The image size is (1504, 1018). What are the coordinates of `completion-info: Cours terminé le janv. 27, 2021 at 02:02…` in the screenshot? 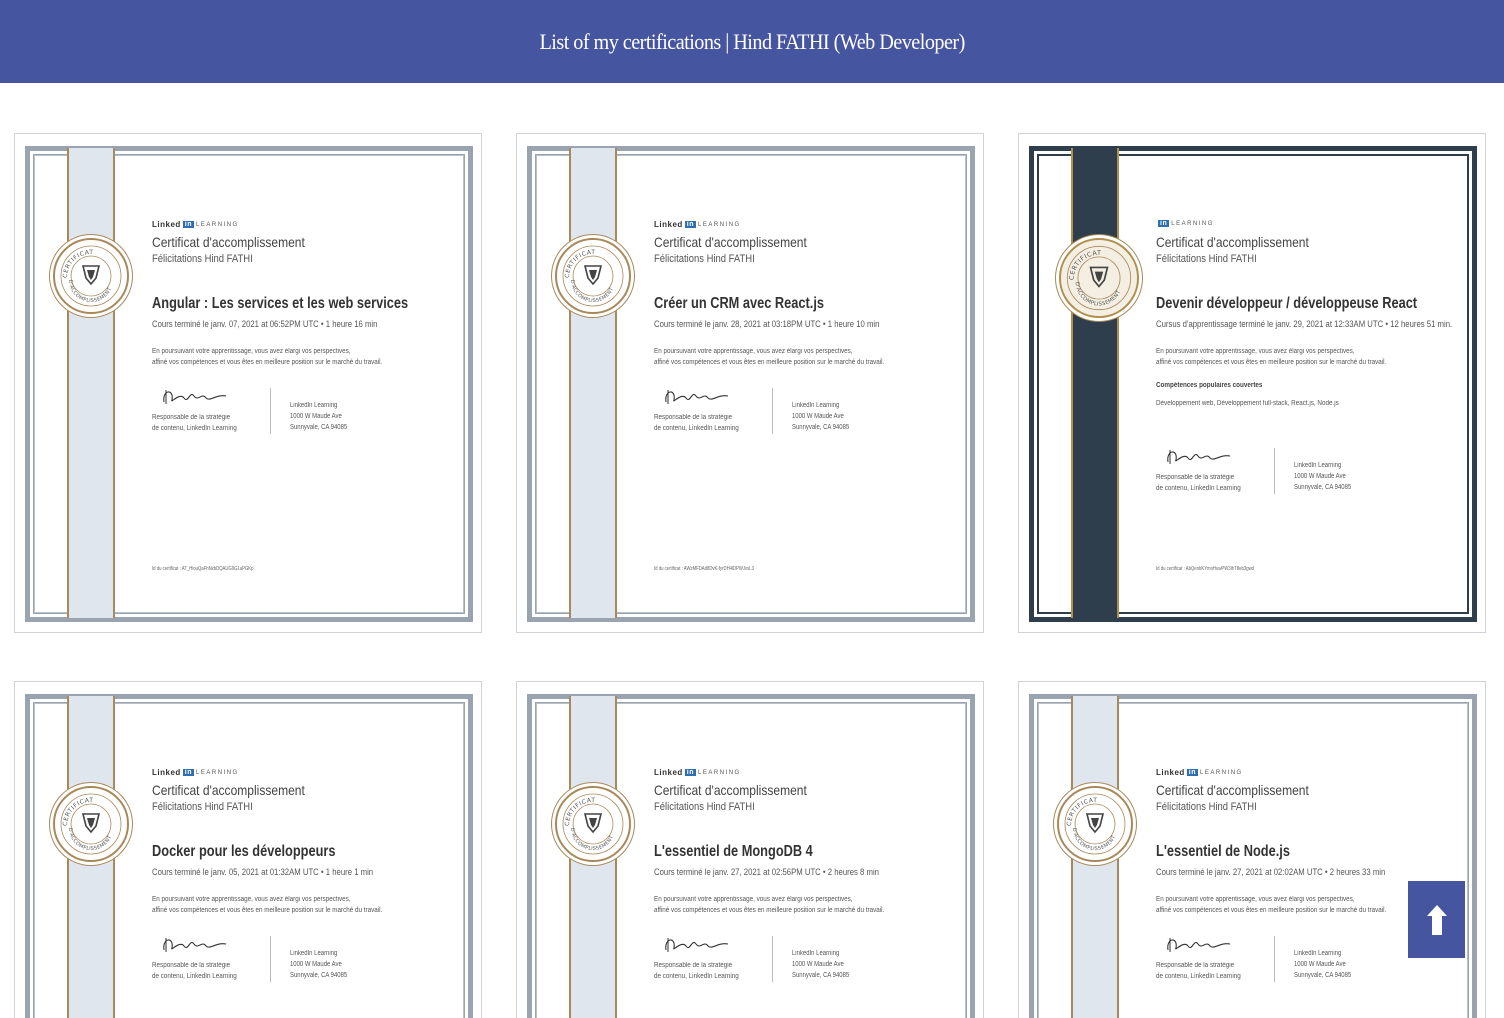 It's located at (1271, 872).